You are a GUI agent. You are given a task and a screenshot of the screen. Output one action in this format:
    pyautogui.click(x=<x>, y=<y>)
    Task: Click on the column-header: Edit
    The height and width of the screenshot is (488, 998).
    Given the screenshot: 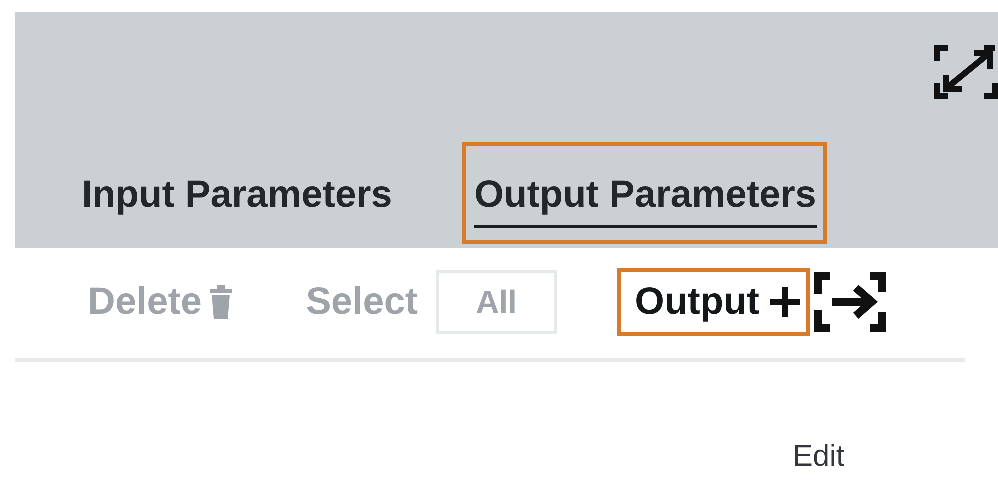 What is the action you would take?
    pyautogui.click(x=819, y=457)
    